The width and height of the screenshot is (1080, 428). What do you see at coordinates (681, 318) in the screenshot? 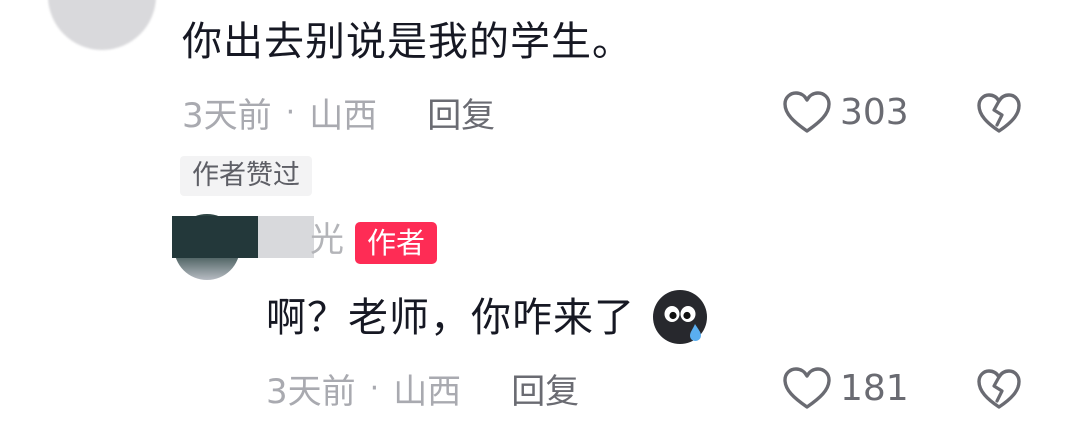
I see `sweat-face-emoji-icon` at bounding box center [681, 318].